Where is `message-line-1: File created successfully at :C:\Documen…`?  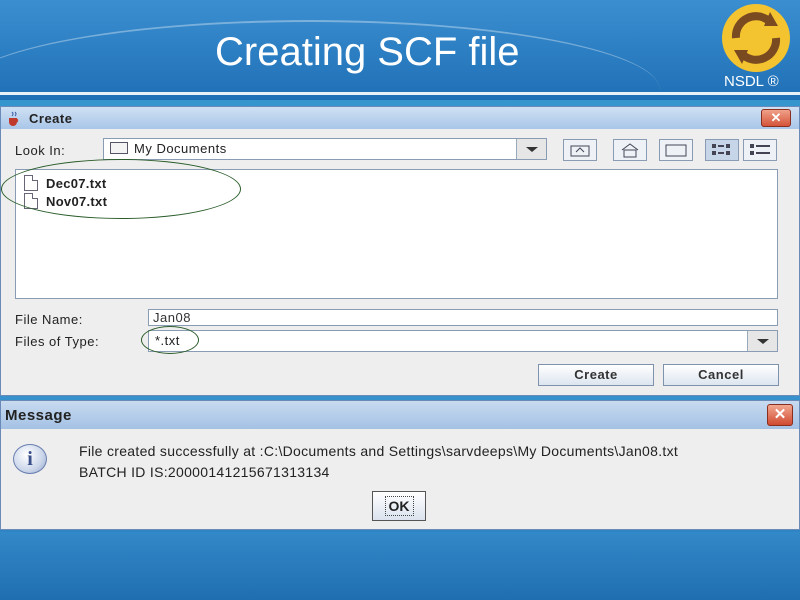 message-line-1: File created successfully at :C:\Documen… is located at coordinates (379, 451).